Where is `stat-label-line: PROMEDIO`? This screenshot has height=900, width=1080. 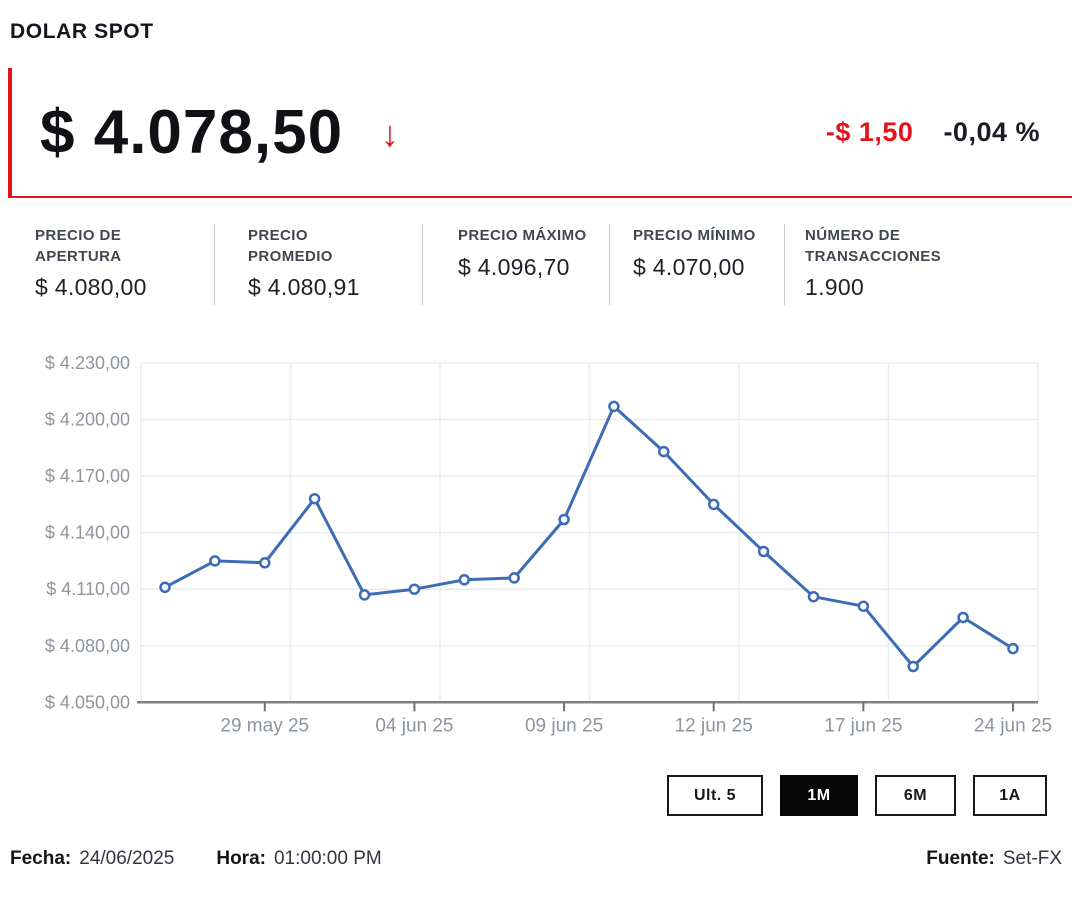
stat-label-line: PROMEDIO is located at coordinates (290, 256).